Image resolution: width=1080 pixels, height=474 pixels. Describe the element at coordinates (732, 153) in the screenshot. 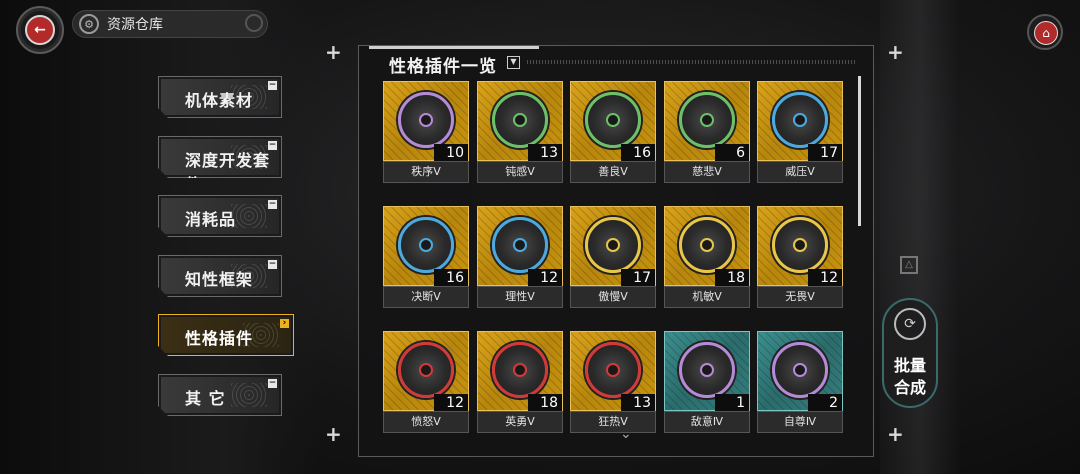

I see `item-count: 6` at that location.